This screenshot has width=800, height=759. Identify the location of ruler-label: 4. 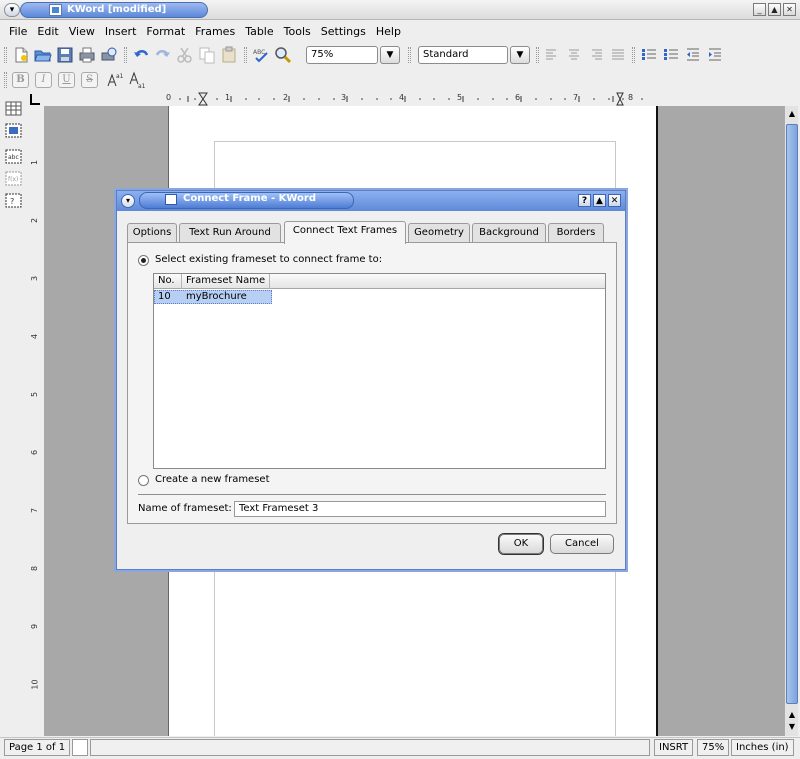
(35, 336).